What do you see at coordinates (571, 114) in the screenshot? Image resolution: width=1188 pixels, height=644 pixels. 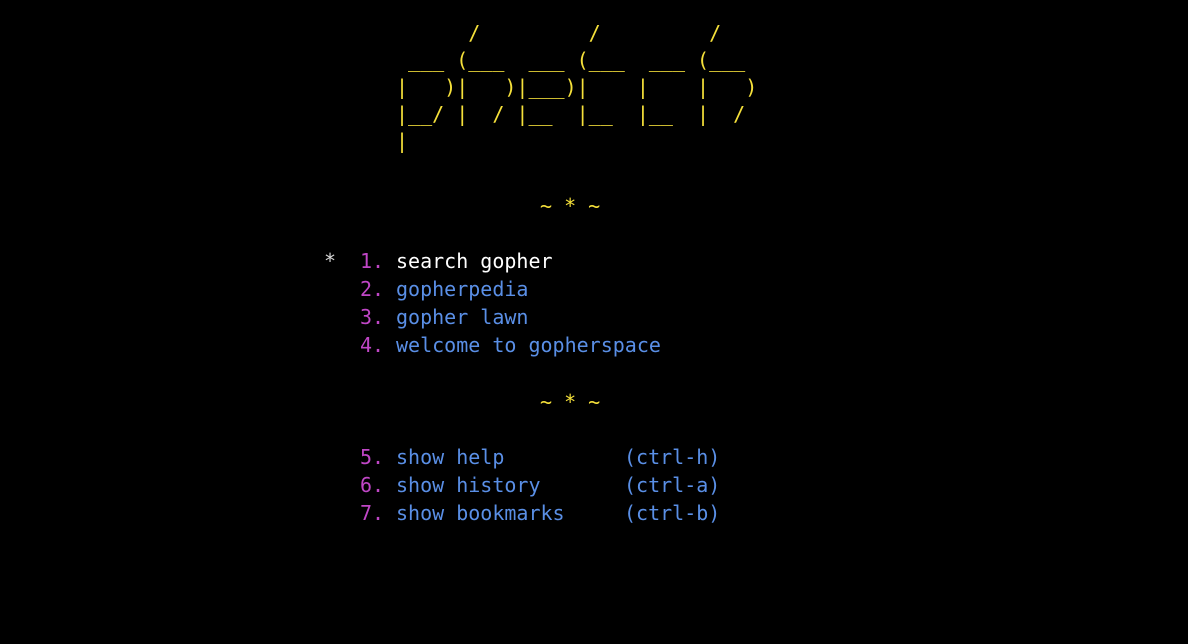 I see `logo-line: |__/ | / |__ |__ |__ | /` at bounding box center [571, 114].